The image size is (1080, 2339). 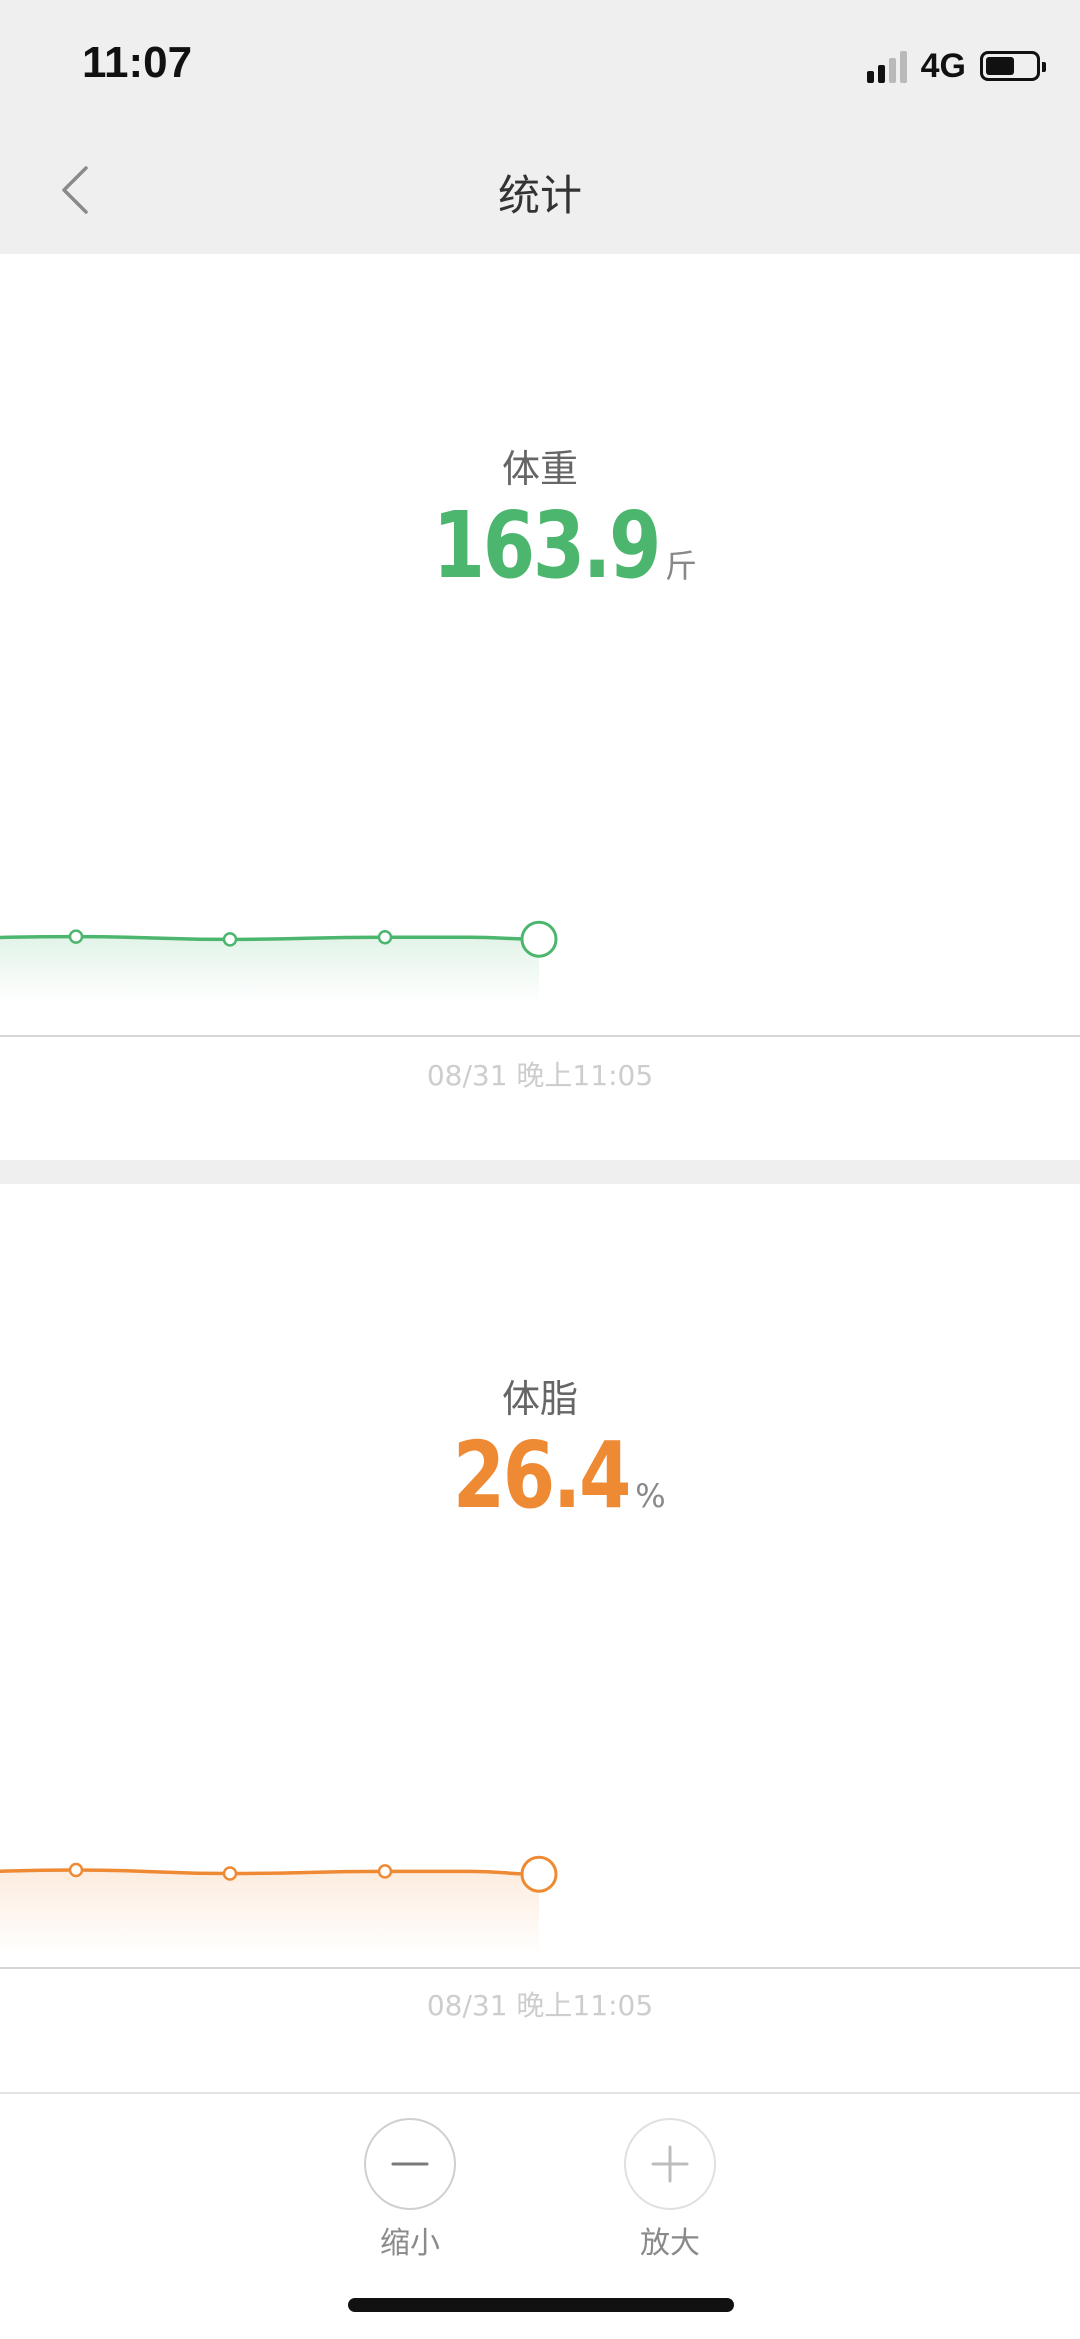 I want to click on plus-icon, so click(x=670, y=2164).